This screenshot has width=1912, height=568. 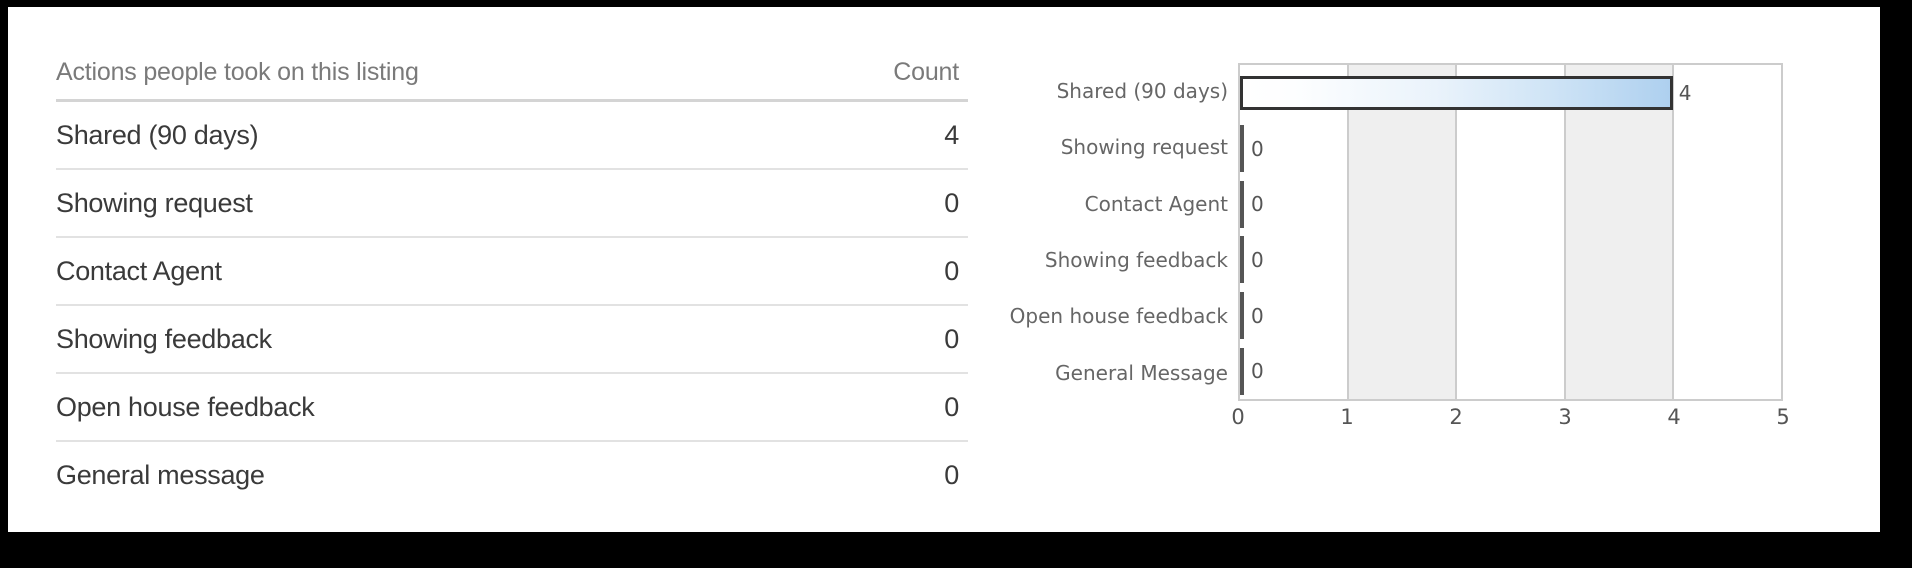 What do you see at coordinates (1142, 91) in the screenshot?
I see `category-label: Shared (90 days)` at bounding box center [1142, 91].